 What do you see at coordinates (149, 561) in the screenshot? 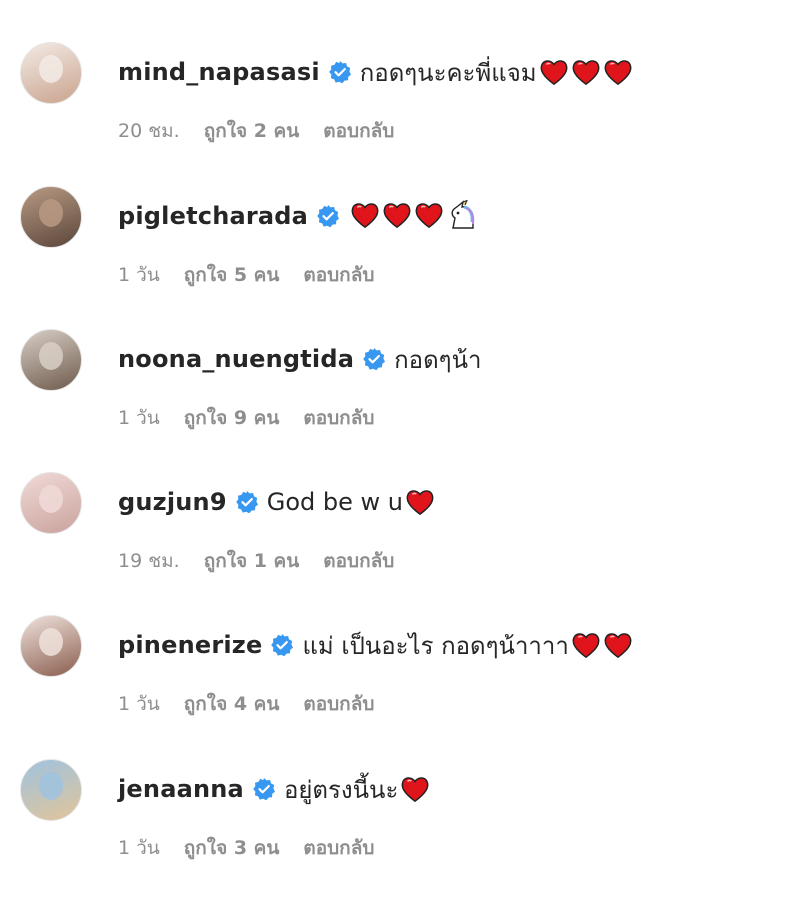
I see `comment-time: 19 ชม.` at bounding box center [149, 561].